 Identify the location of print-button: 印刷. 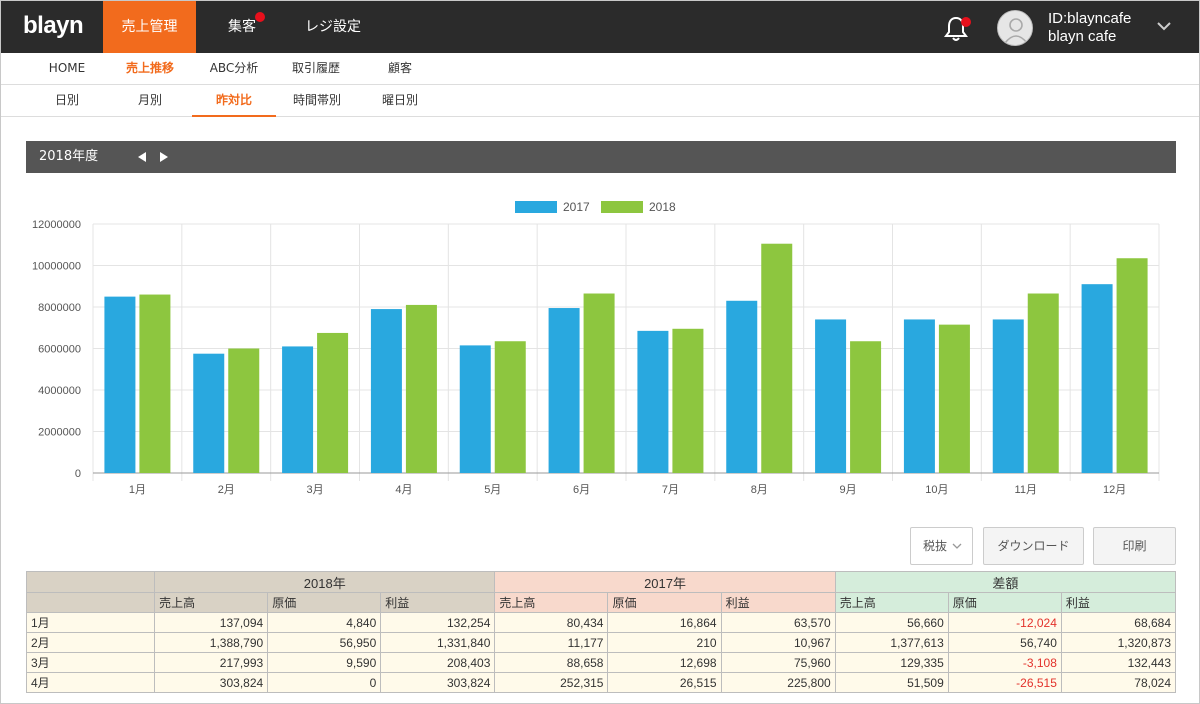
(1134, 546).